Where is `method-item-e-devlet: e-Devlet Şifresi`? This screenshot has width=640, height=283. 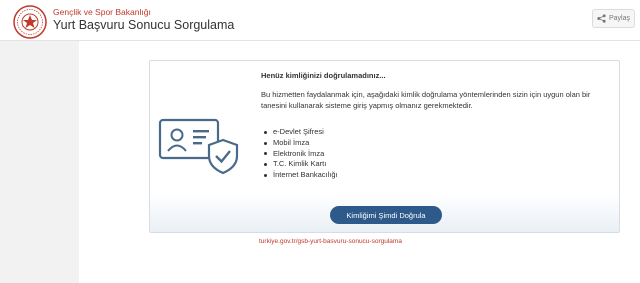 method-item-e-devlet: e-Devlet Şifresi is located at coordinates (299, 132).